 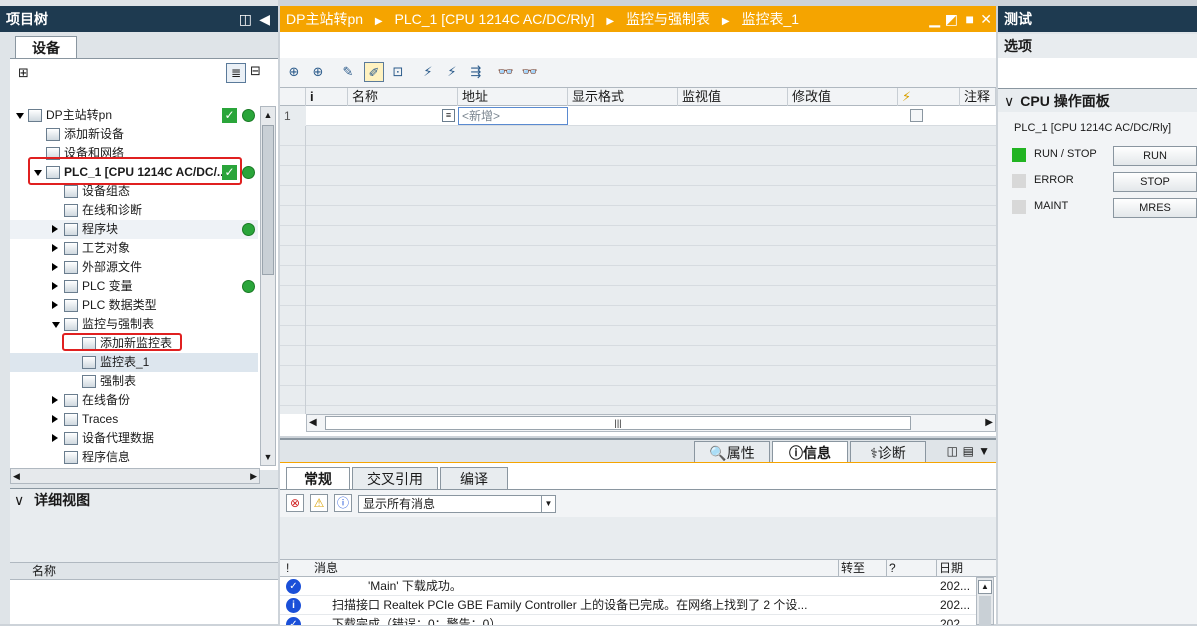 What do you see at coordinates (324, 19) in the screenshot?
I see `breadcrumb-project: DP主站转pn` at bounding box center [324, 19].